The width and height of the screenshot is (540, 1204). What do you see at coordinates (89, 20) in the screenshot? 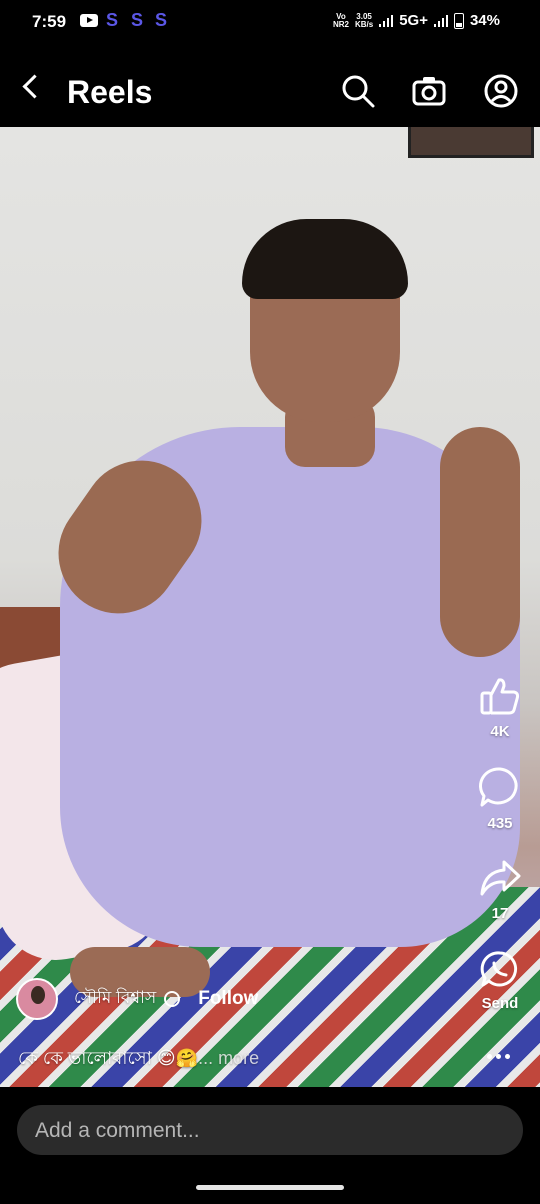
I see `youtube-icon` at bounding box center [89, 20].